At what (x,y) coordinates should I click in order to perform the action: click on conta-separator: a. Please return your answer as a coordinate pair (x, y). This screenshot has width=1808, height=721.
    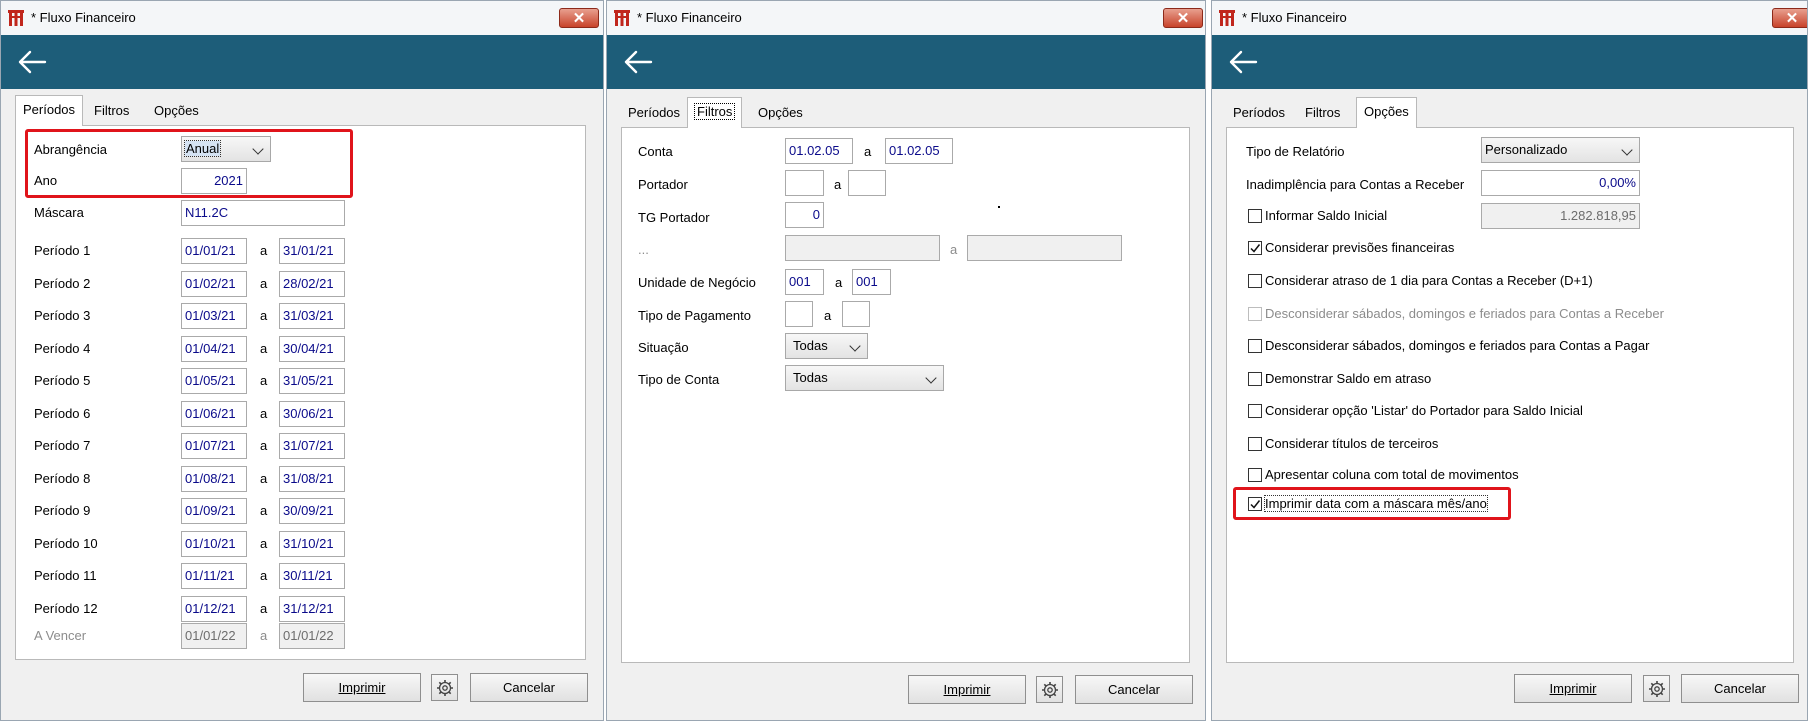
    Looking at the image, I should click on (868, 151).